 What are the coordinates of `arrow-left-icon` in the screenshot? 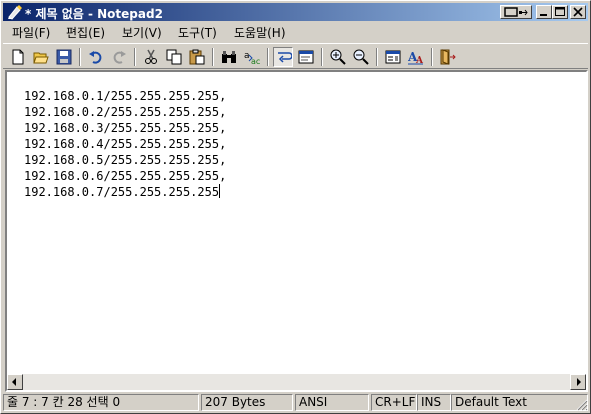 It's located at (14, 382).